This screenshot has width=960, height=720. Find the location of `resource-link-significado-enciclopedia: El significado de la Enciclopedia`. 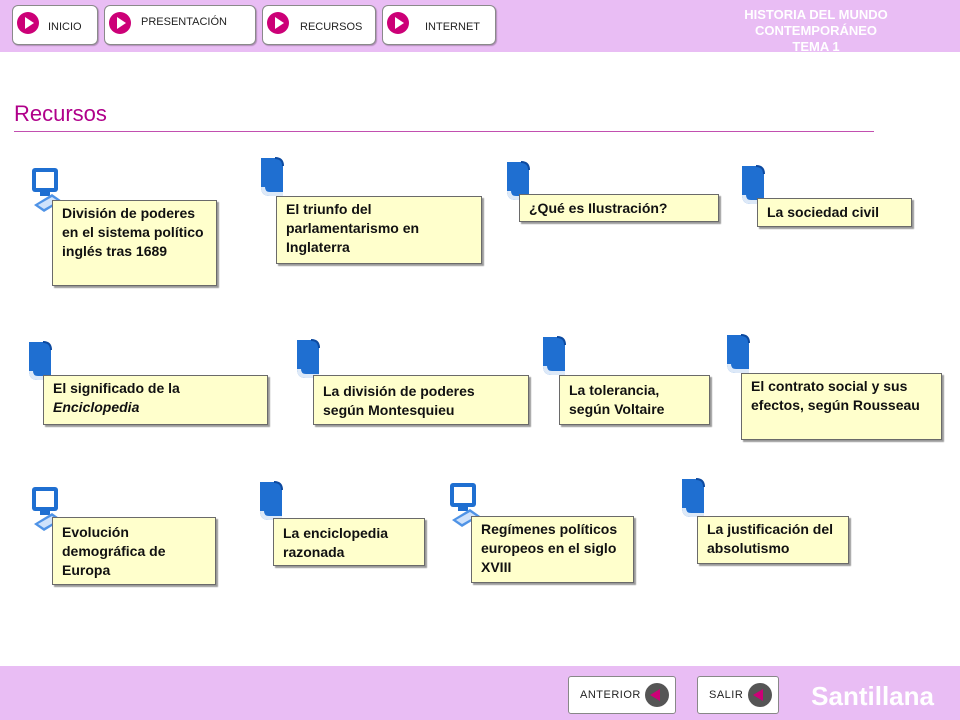

resource-link-significado-enciclopedia: El significado de la Enciclopedia is located at coordinates (155, 400).